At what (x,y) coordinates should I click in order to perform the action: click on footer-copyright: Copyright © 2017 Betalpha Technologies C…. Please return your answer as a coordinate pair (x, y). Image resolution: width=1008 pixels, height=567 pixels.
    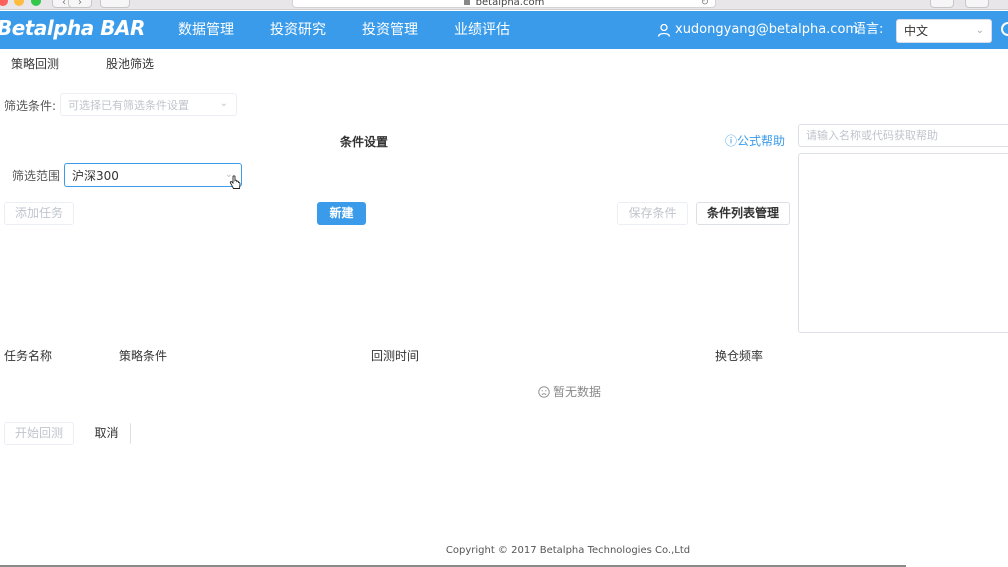
    Looking at the image, I should click on (568, 550).